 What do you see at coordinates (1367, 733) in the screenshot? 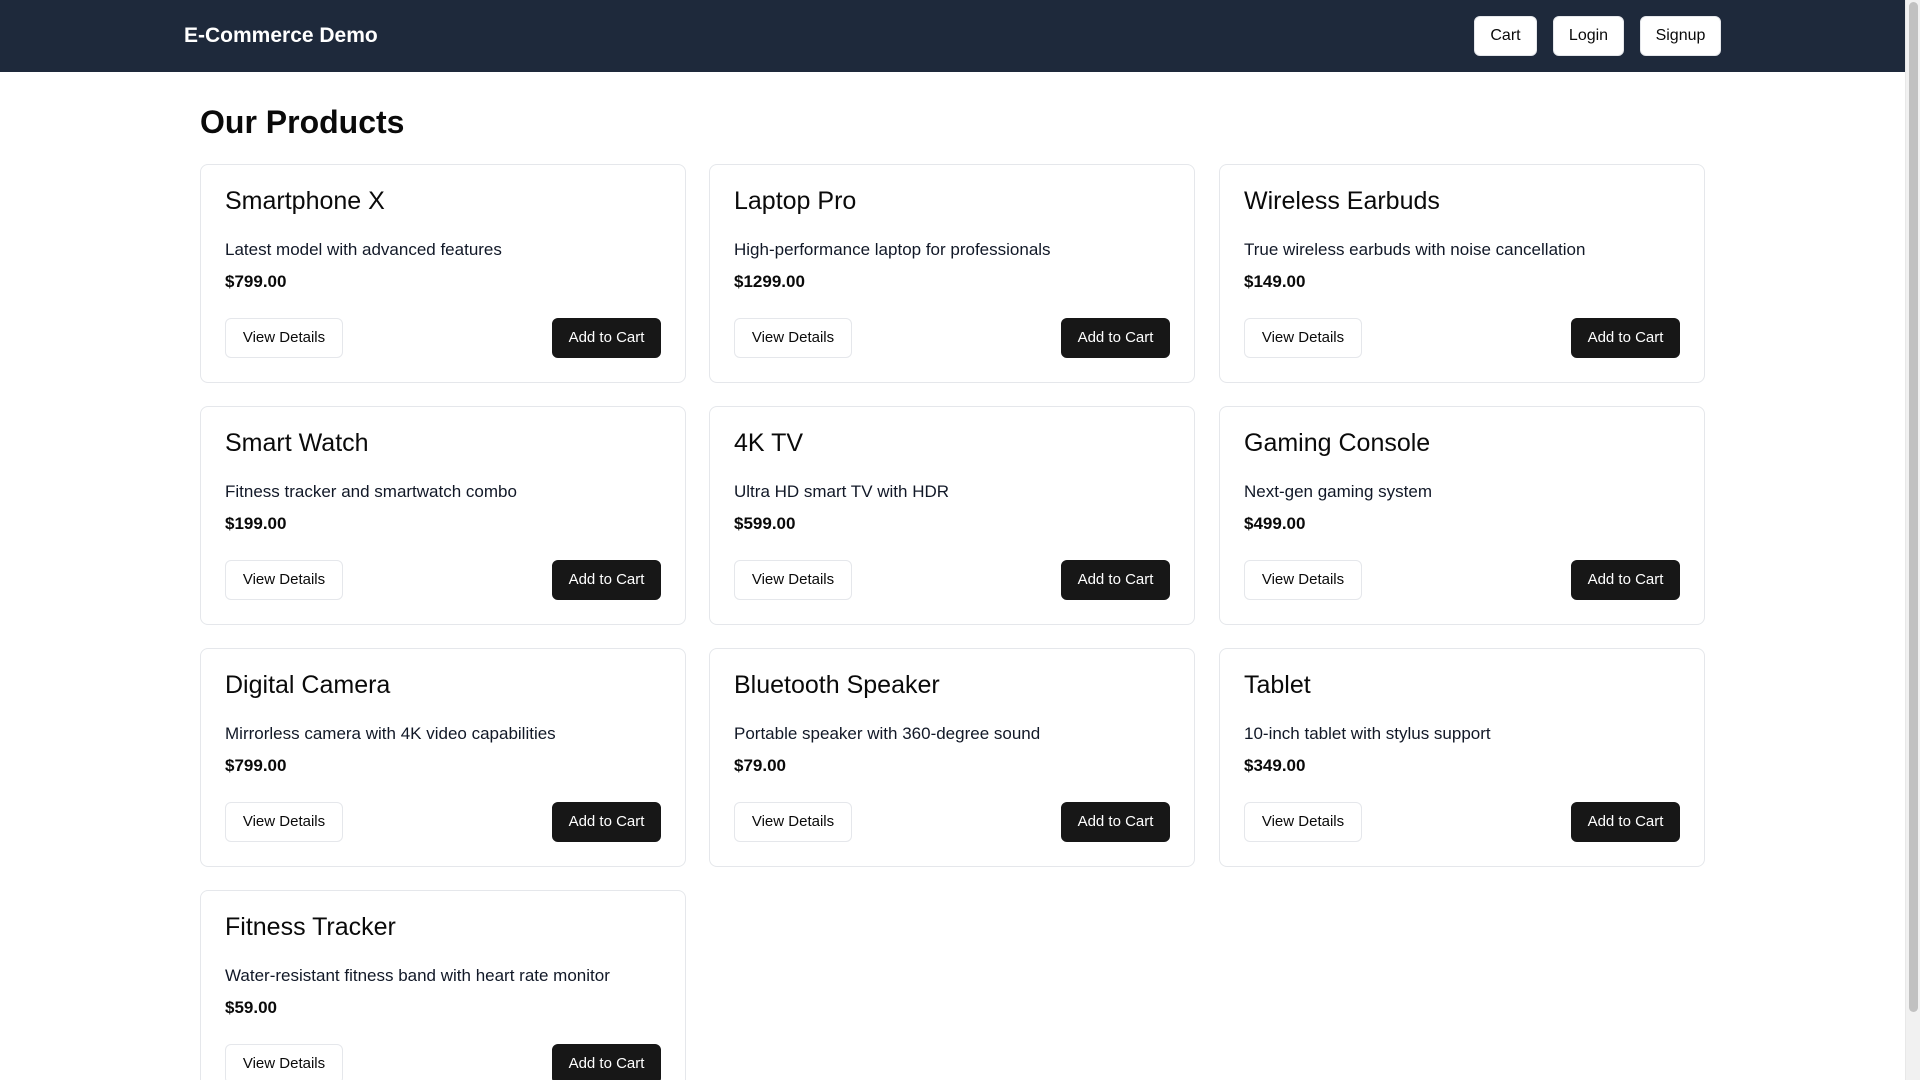
I see `product-description: 10-inch tablet with stylus support` at bounding box center [1367, 733].